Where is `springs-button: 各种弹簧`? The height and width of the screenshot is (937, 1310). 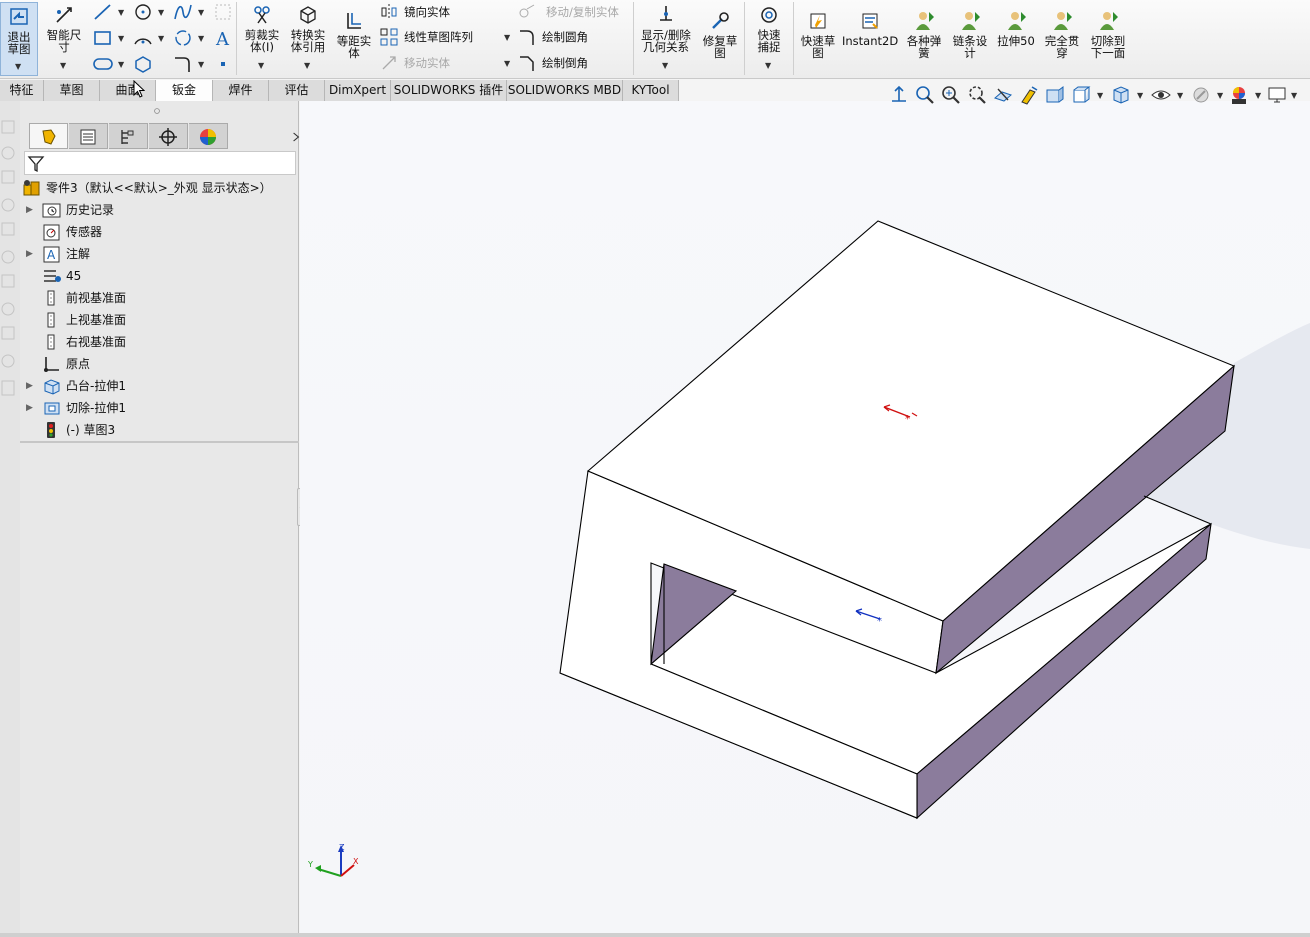
springs-button: 各种弹簧 is located at coordinates (924, 34).